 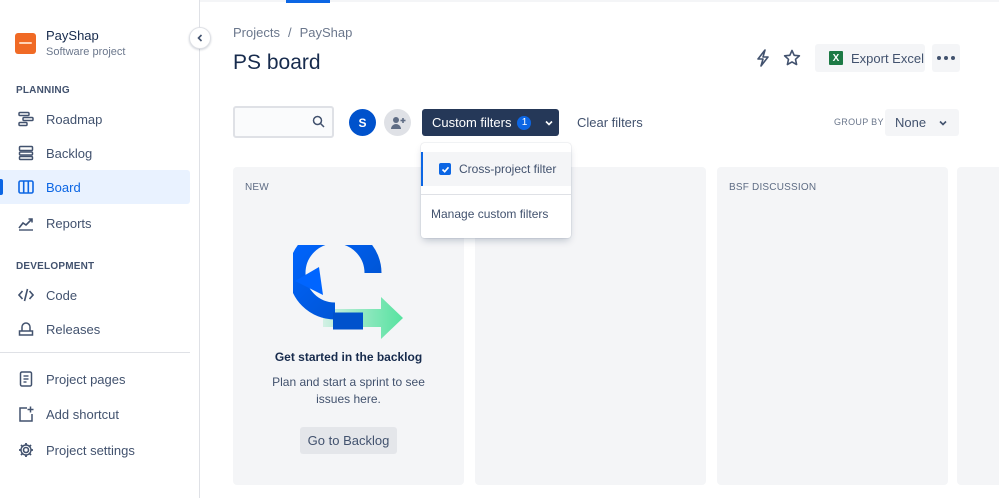 I want to click on dropdown-divider, so click(x=496, y=194).